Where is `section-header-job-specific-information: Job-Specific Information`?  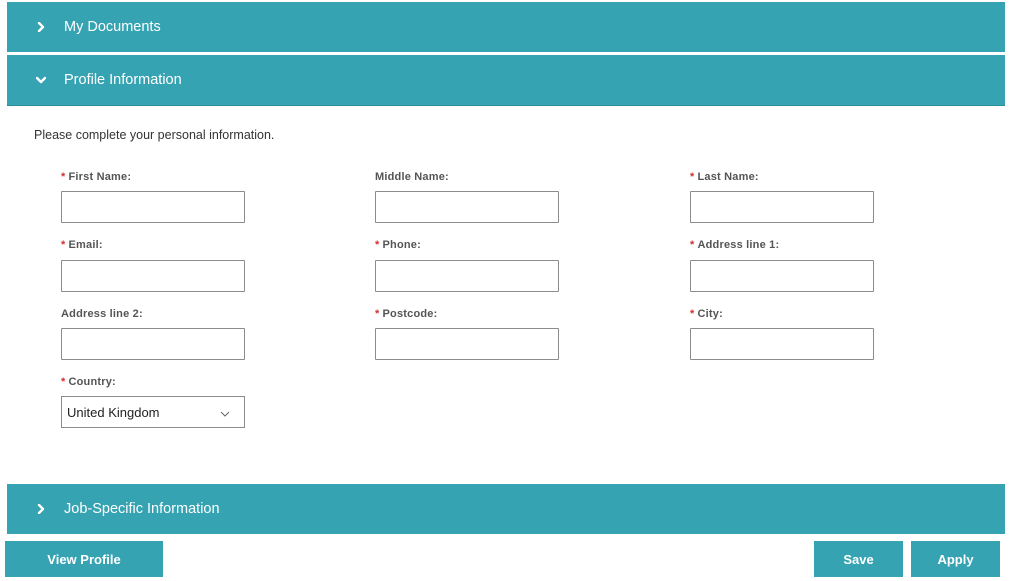
section-header-job-specific-information: Job-Specific Information is located at coordinates (506, 509).